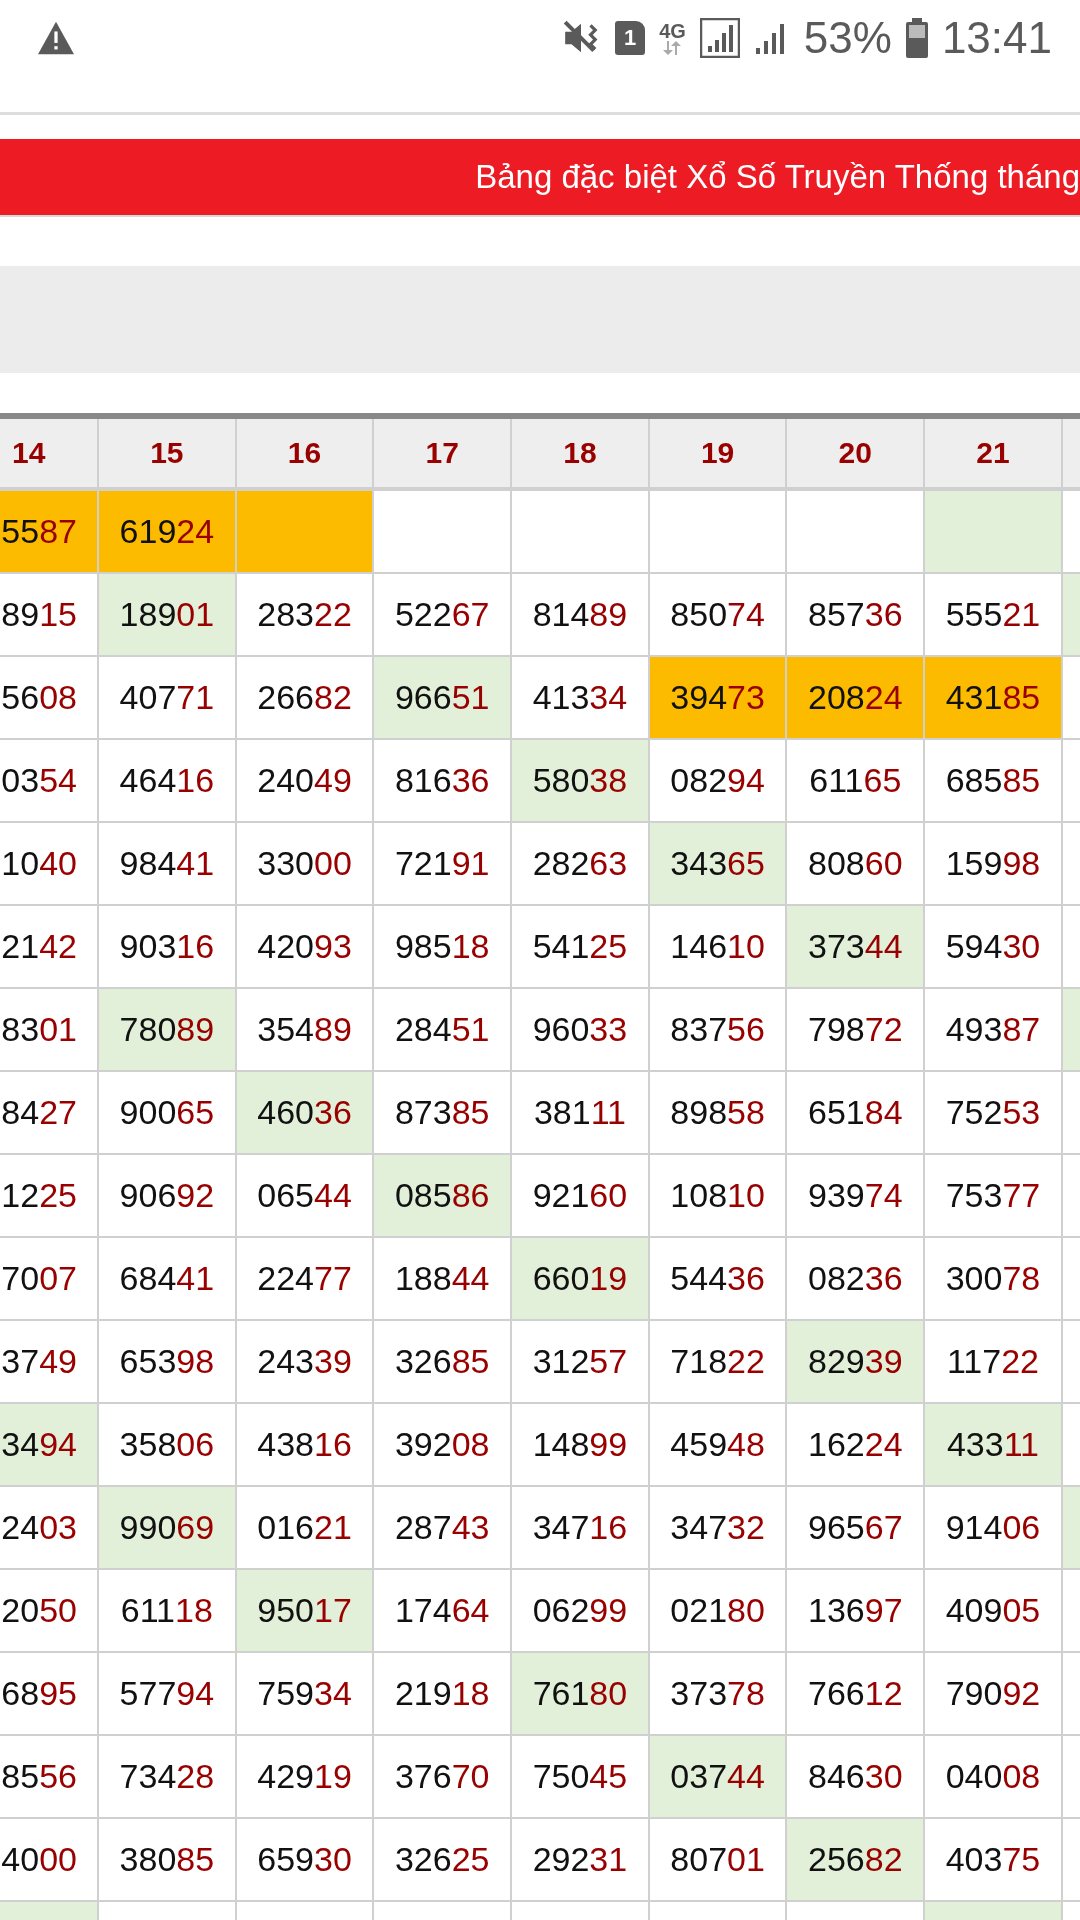  I want to click on table-cell: 76612, so click(856, 1694).